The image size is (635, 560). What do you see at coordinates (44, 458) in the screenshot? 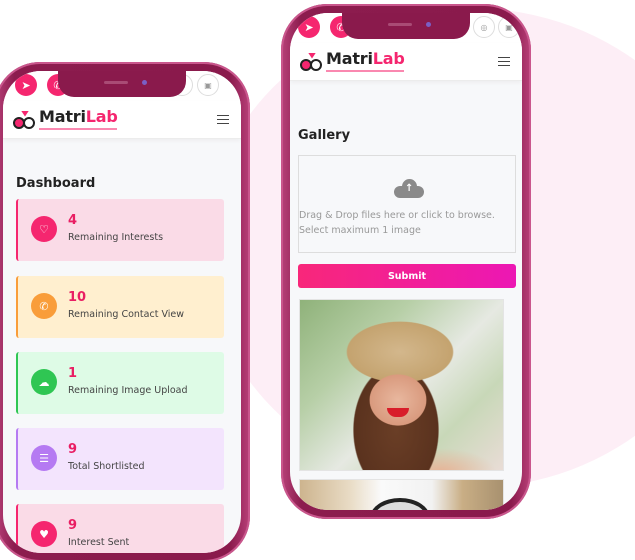
I see `list-icon: ☰` at bounding box center [44, 458].